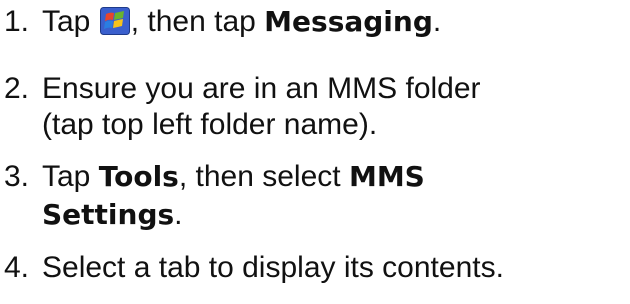 This screenshot has height=304, width=630. What do you see at coordinates (273, 267) in the screenshot?
I see `step-text: Select a tab to display its contents.` at bounding box center [273, 267].